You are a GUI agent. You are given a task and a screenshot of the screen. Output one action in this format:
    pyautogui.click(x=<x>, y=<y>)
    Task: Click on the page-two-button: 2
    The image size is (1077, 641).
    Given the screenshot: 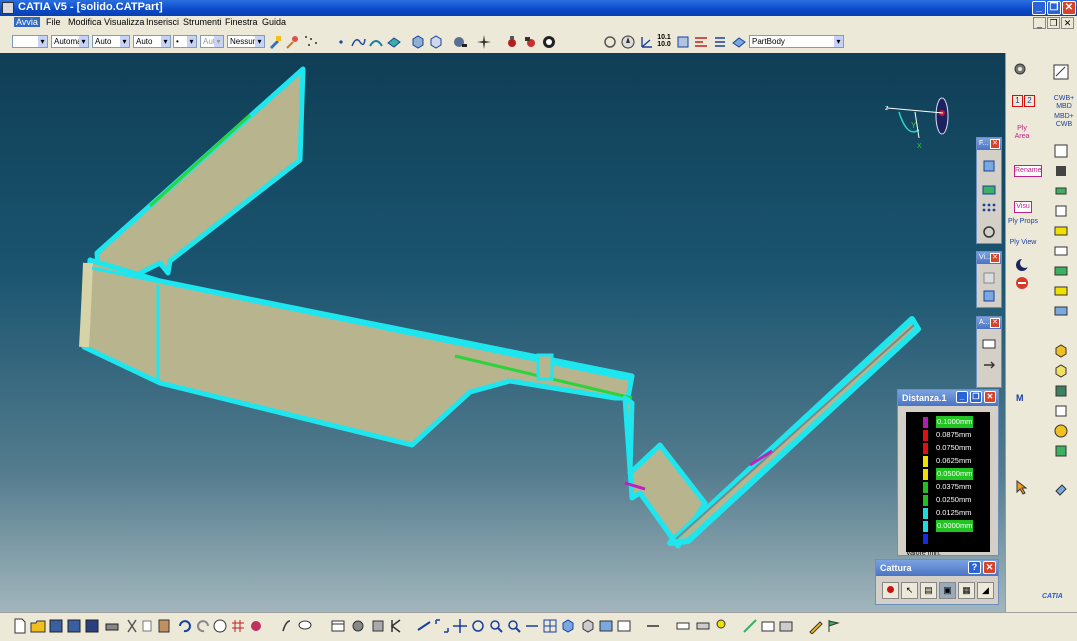 What is the action you would take?
    pyautogui.click(x=1029, y=101)
    